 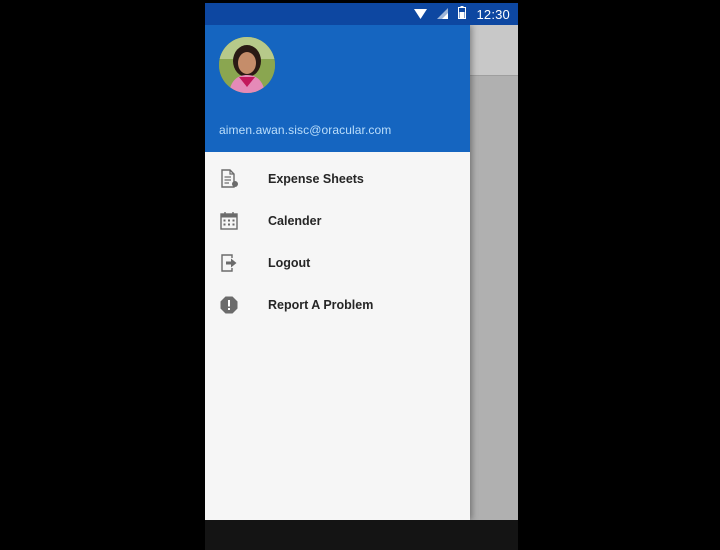 What do you see at coordinates (361, 14) in the screenshot?
I see `status-bar: 12:30` at bounding box center [361, 14].